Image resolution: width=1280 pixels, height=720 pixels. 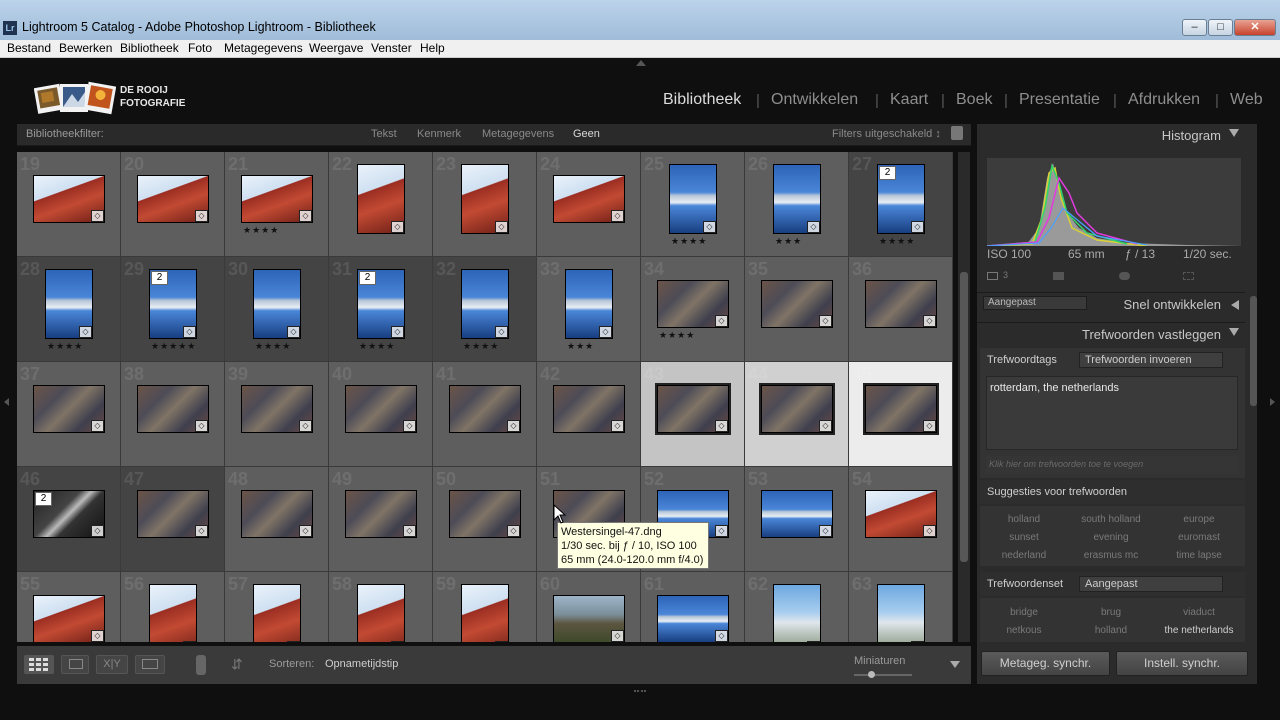 I want to click on grid-cell: 59 ◇, so click(x=485, y=607).